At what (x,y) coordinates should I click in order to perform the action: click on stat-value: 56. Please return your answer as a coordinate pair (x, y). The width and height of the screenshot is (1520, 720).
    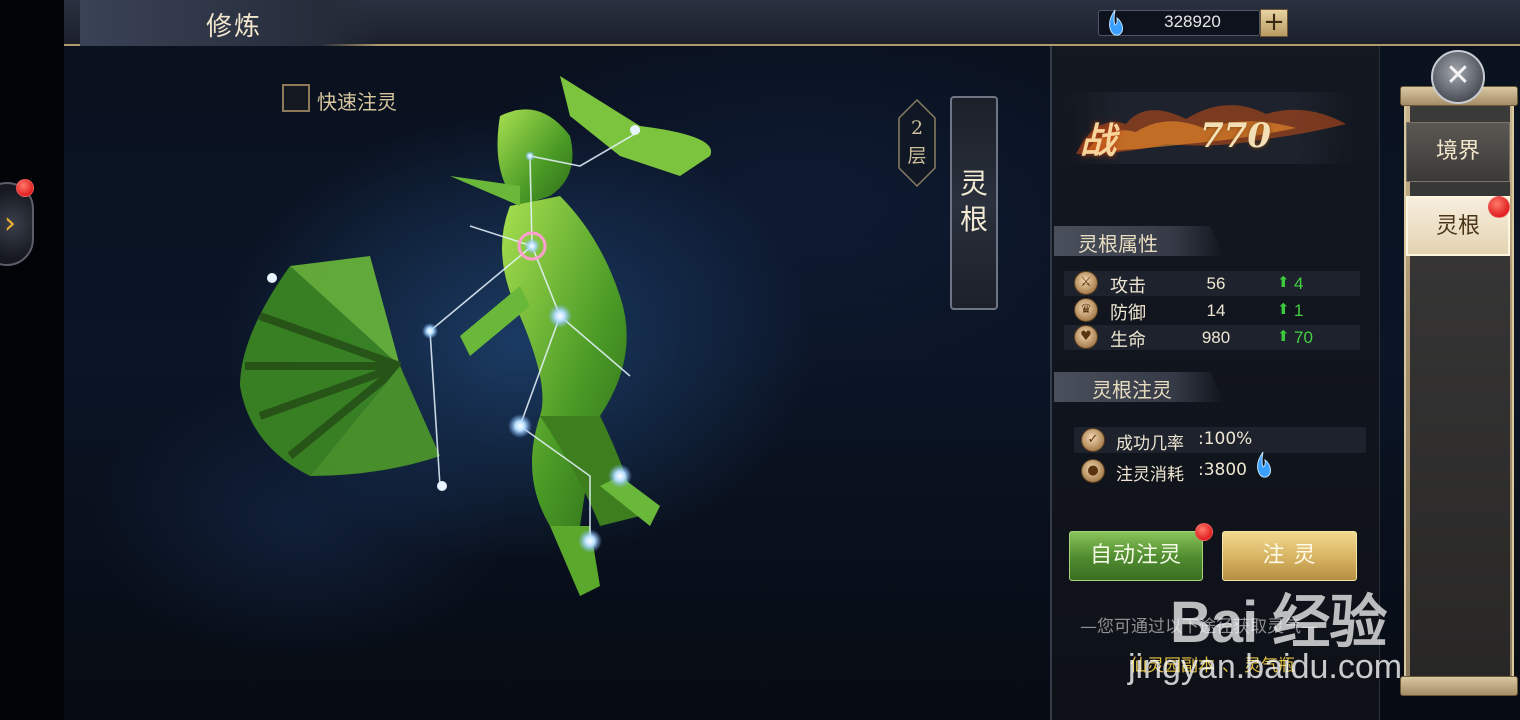
    Looking at the image, I should click on (1216, 283).